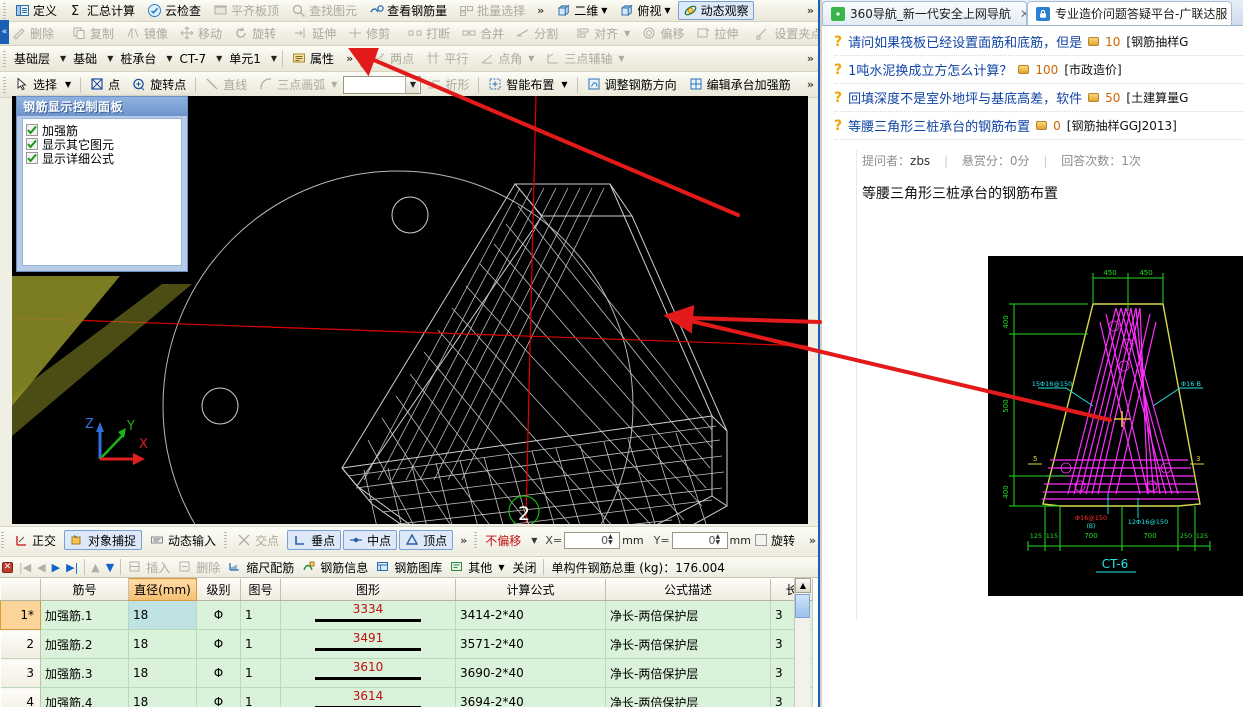 The image size is (1243, 707). What do you see at coordinates (246, 10) in the screenshot?
I see `toolbar-button-align-slab-top: 平齐板顶` at bounding box center [246, 10].